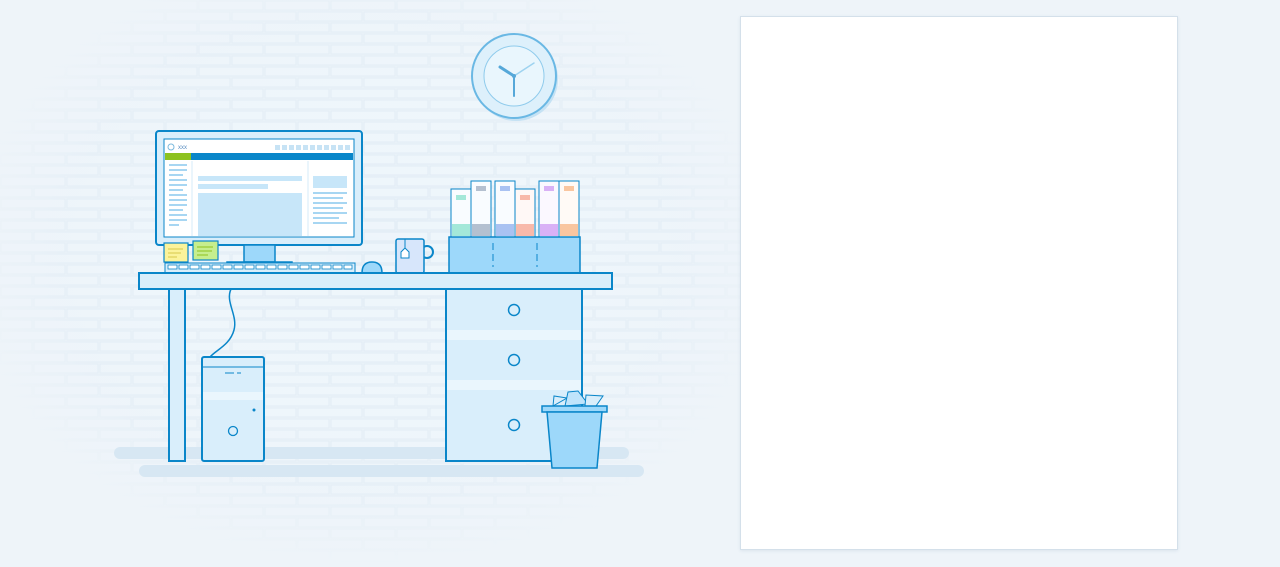 The height and width of the screenshot is (567, 1280). I want to click on binder-teal, so click(461, 213).